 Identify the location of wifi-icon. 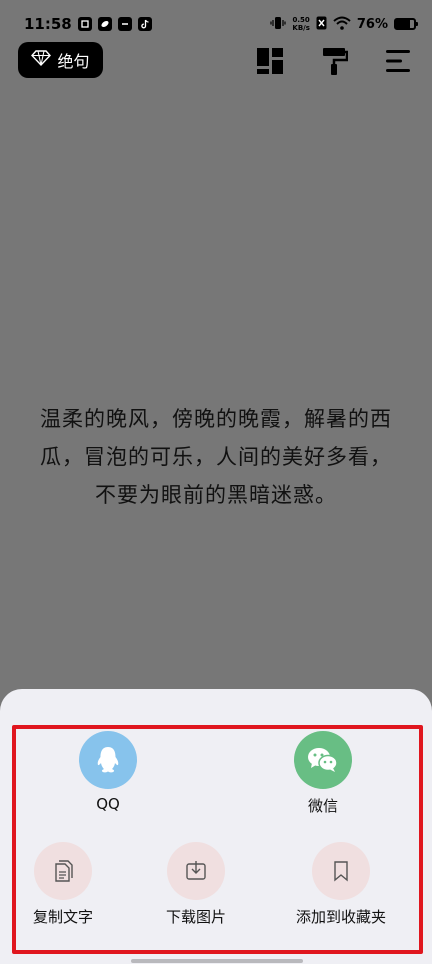
(342, 24).